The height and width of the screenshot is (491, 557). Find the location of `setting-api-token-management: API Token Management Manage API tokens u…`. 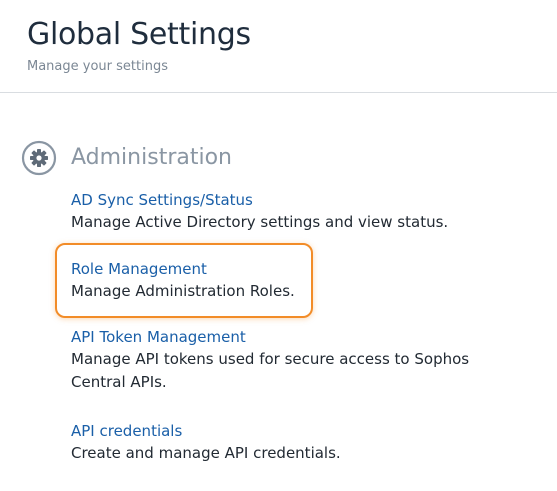

setting-api-token-management: API Token Management Manage API tokens u… is located at coordinates (286, 360).